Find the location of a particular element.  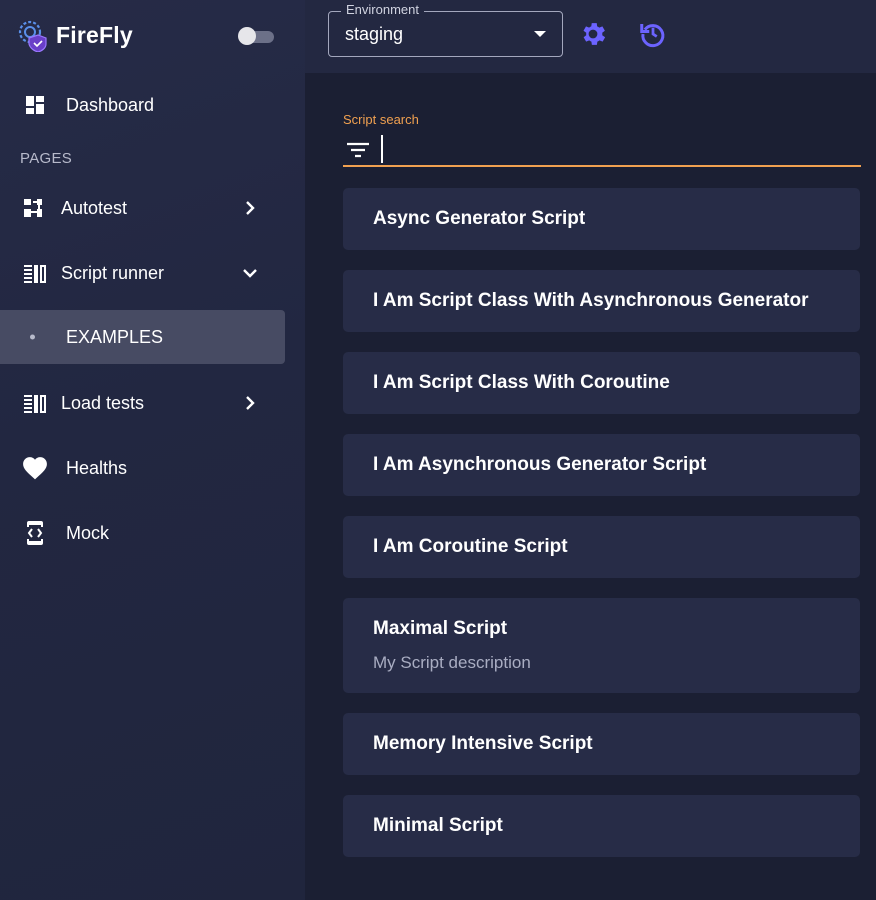

script-card: Maximal Script My Script description is located at coordinates (601, 645).